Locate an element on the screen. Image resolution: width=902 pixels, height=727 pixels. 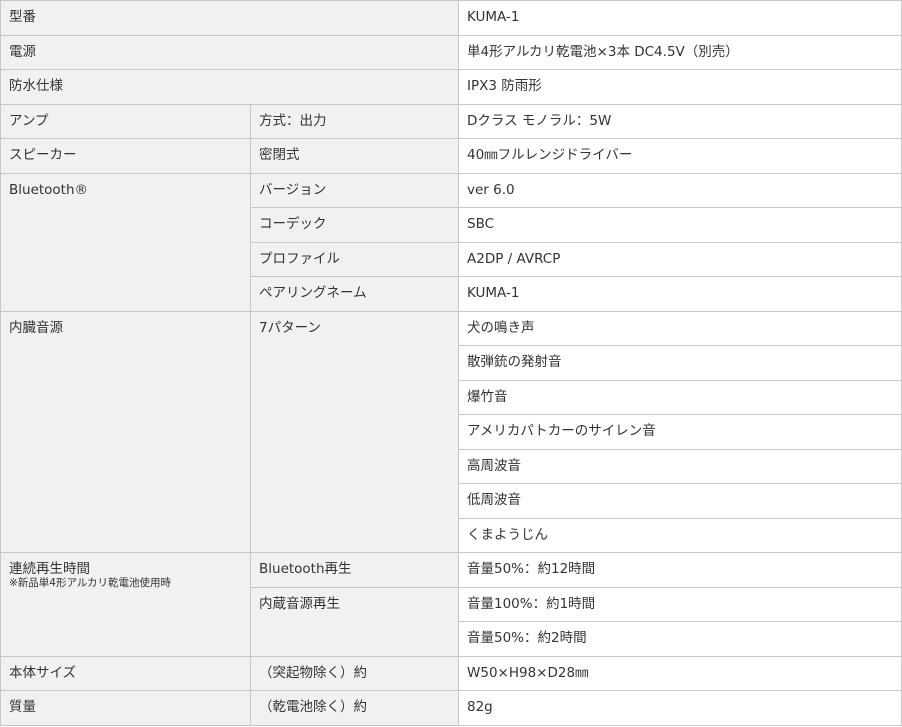
size-label: 本体サイズ is located at coordinates (125, 673).